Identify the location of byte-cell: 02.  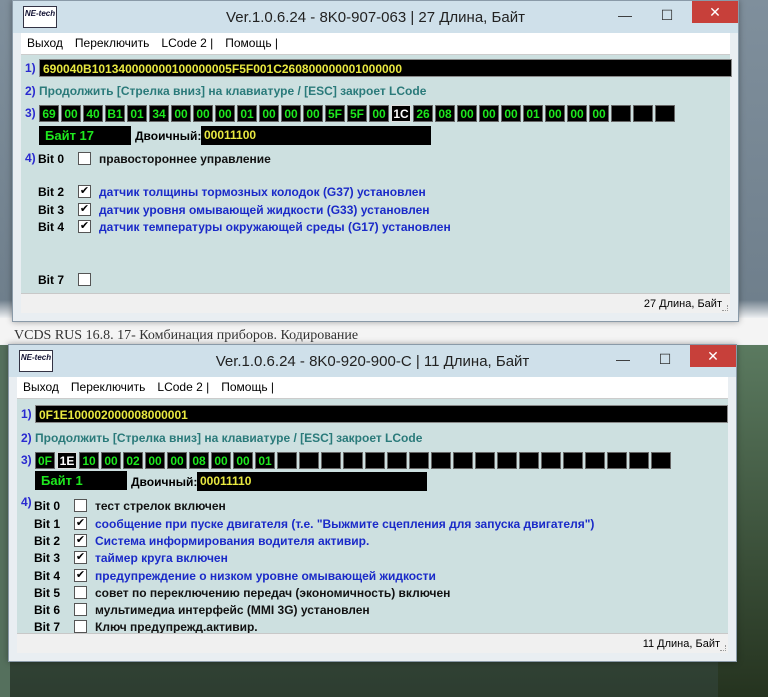
(133, 460).